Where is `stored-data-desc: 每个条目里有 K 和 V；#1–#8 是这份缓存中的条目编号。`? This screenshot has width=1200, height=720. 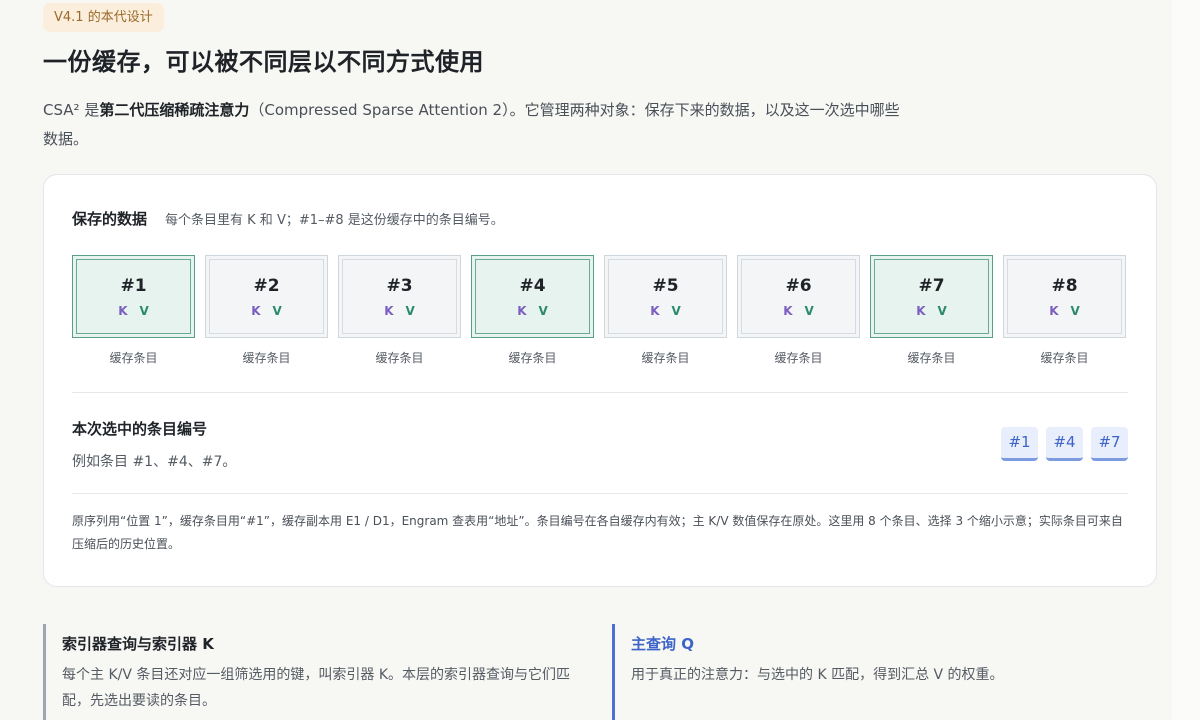
stored-data-desc: 每个条目里有 K 和 V；#1–#8 是这份缓存中的条目编号。 is located at coordinates (334, 220).